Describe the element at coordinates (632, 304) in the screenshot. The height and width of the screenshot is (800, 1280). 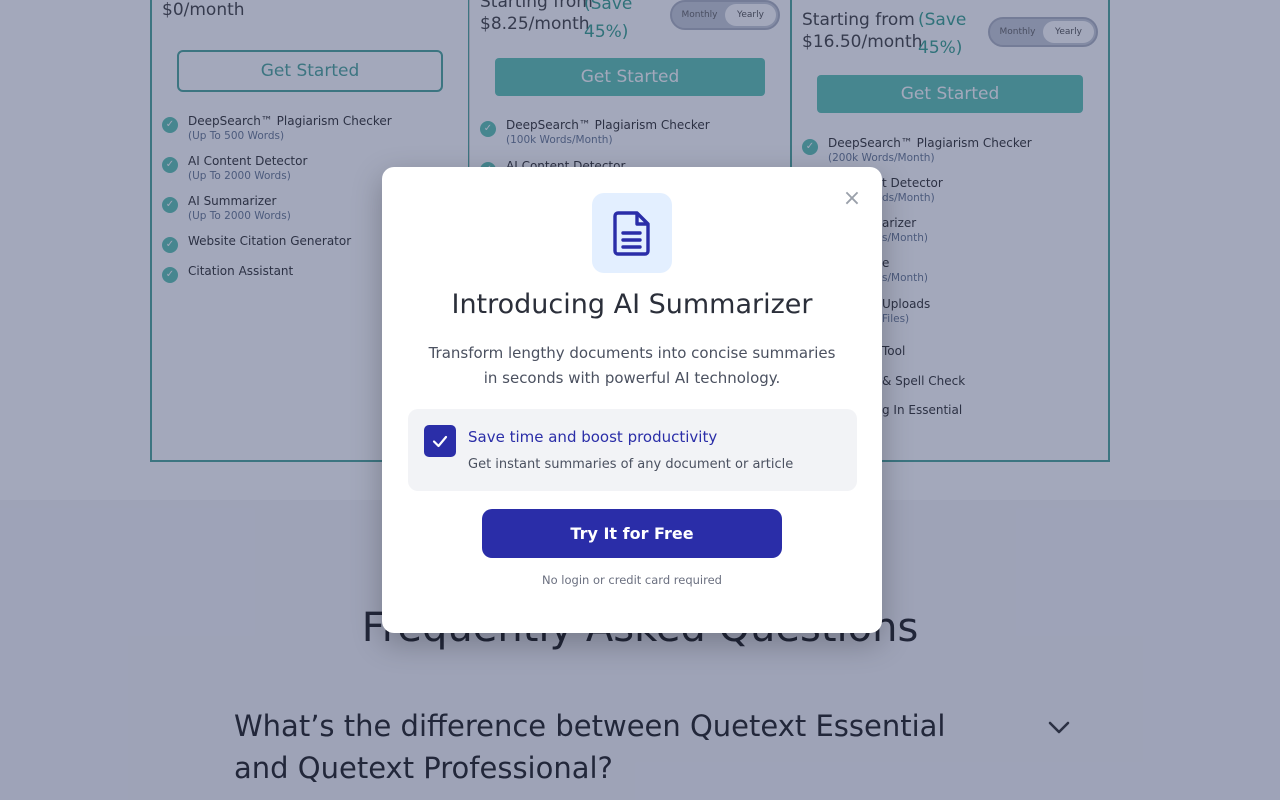
I see `modal-title: Introducing AI Summarizer` at that location.